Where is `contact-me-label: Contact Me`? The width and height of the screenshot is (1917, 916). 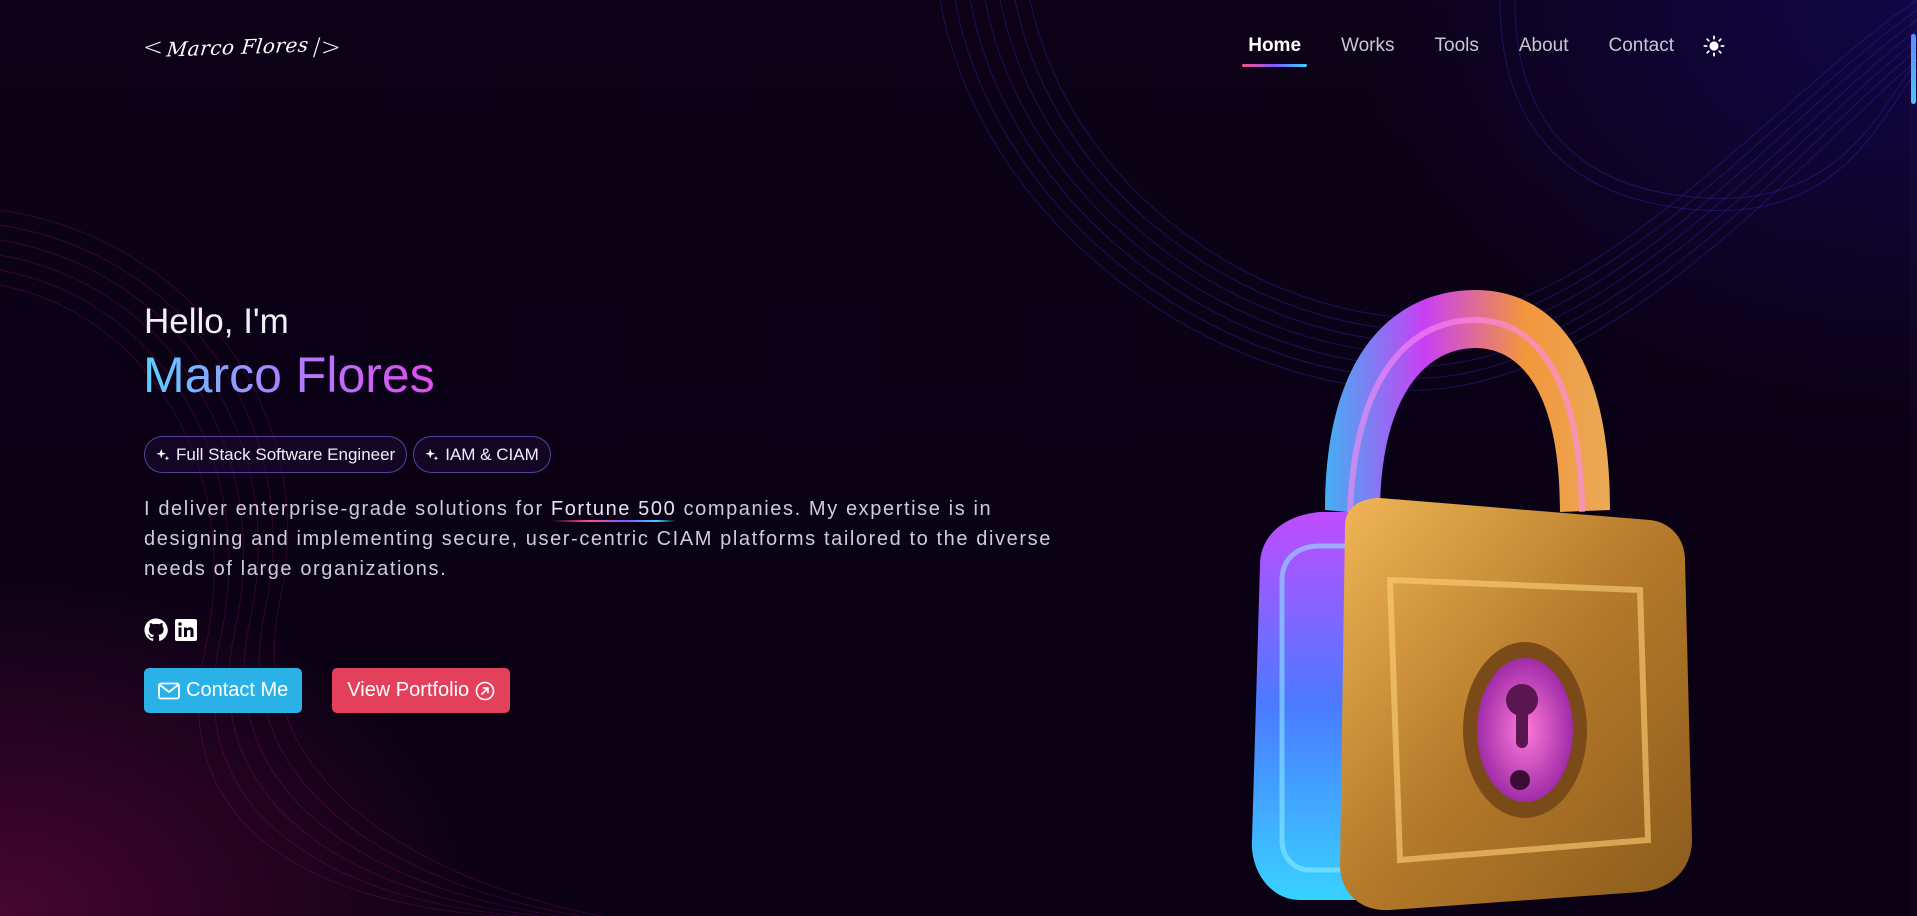
contact-me-label: Contact Me is located at coordinates (237, 690).